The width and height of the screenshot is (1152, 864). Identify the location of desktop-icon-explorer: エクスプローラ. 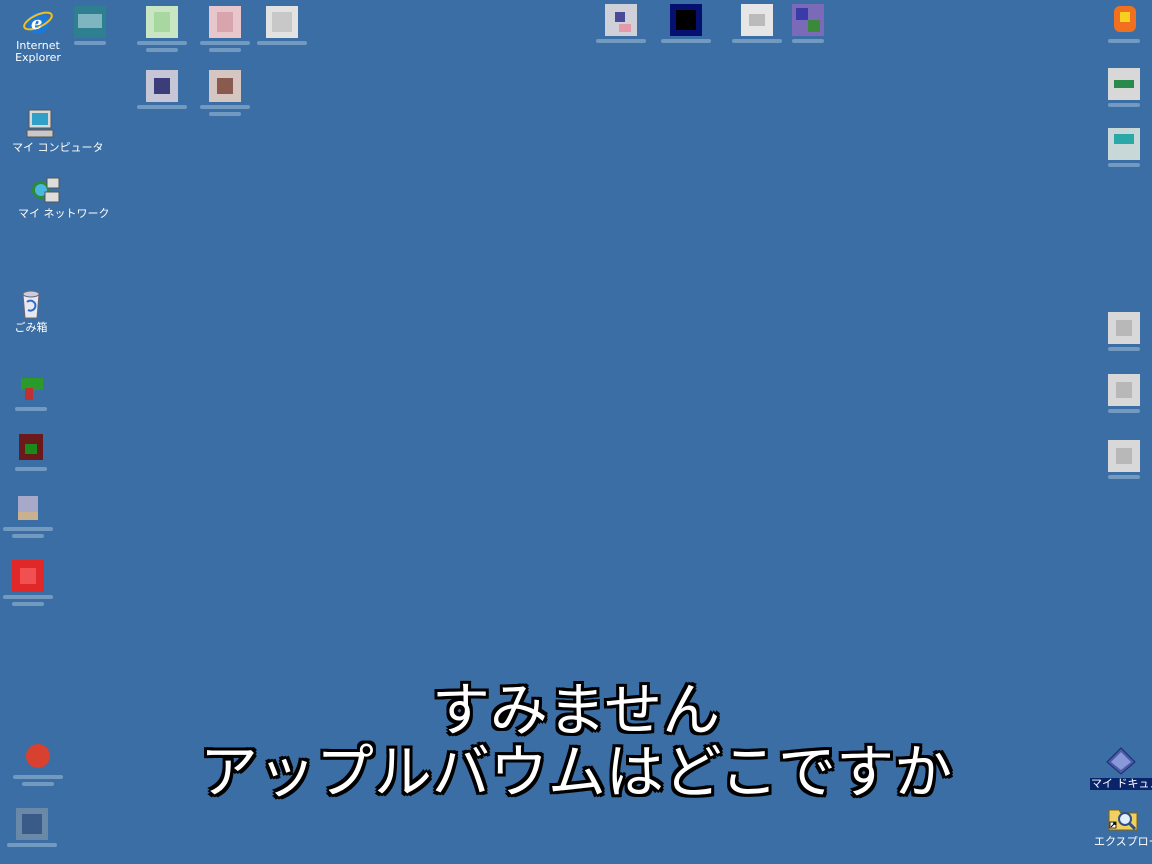
(1123, 825).